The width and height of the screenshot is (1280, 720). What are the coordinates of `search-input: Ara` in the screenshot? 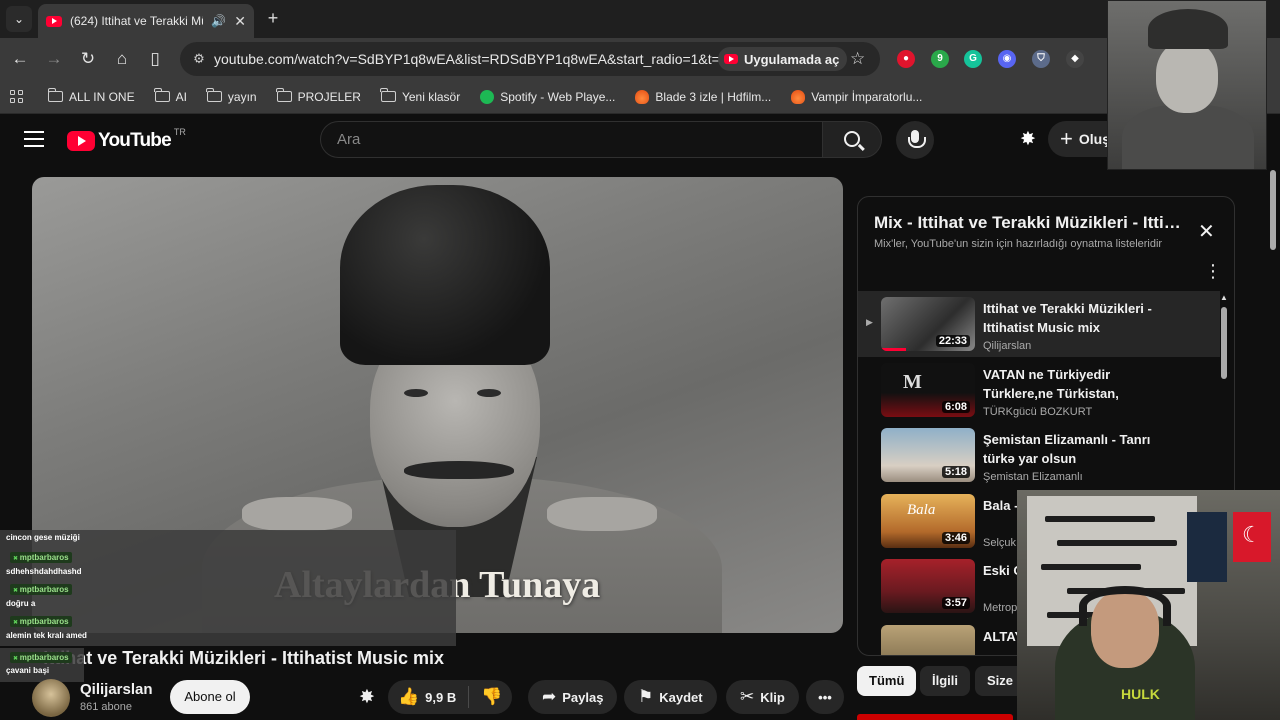 It's located at (571, 139).